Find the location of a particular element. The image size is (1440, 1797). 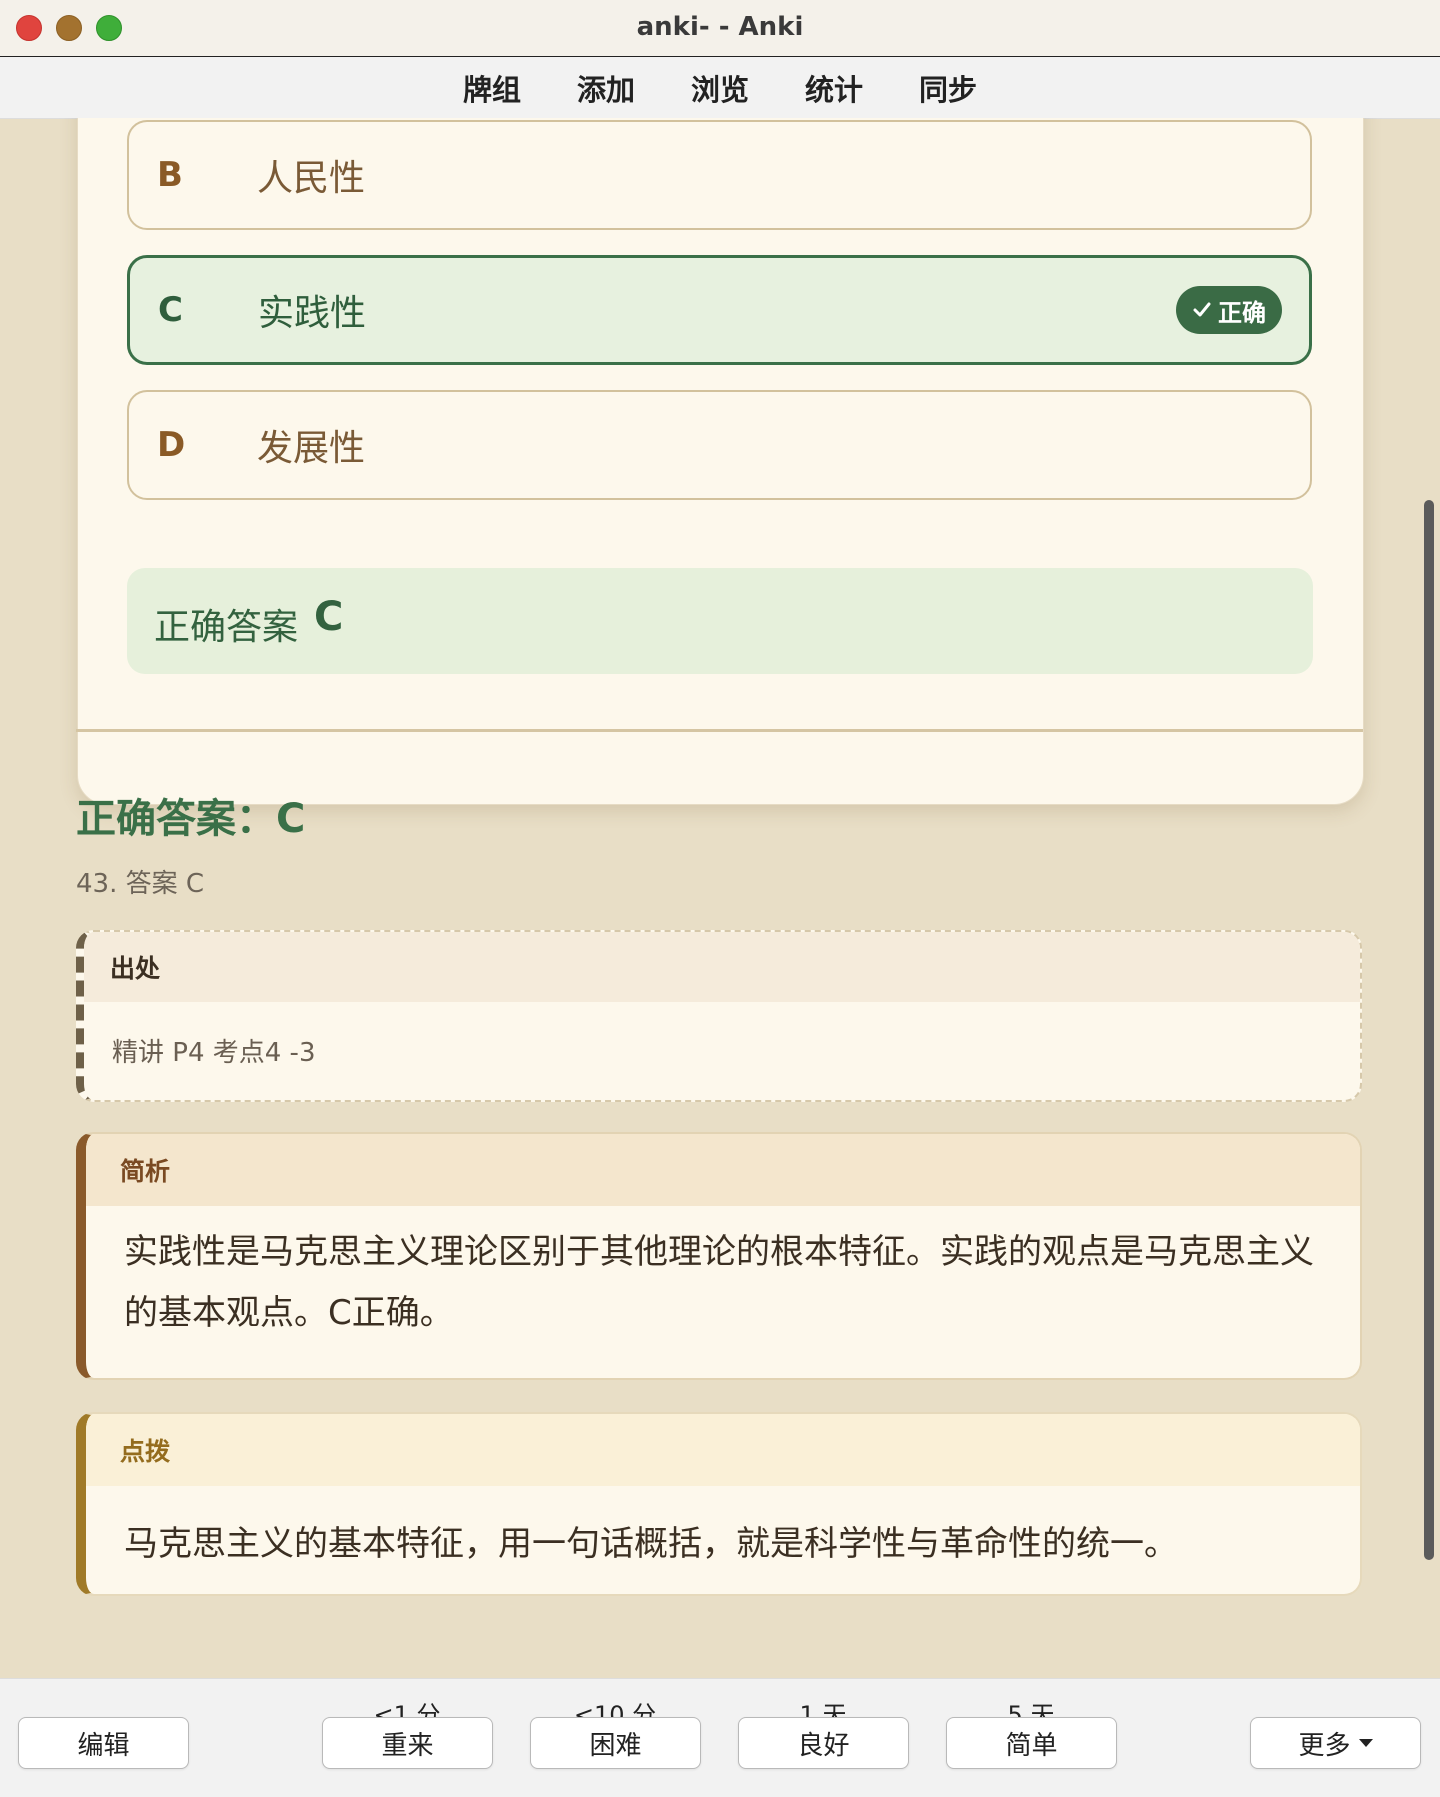

answer-reference: 43. 答案 C is located at coordinates (140, 884).